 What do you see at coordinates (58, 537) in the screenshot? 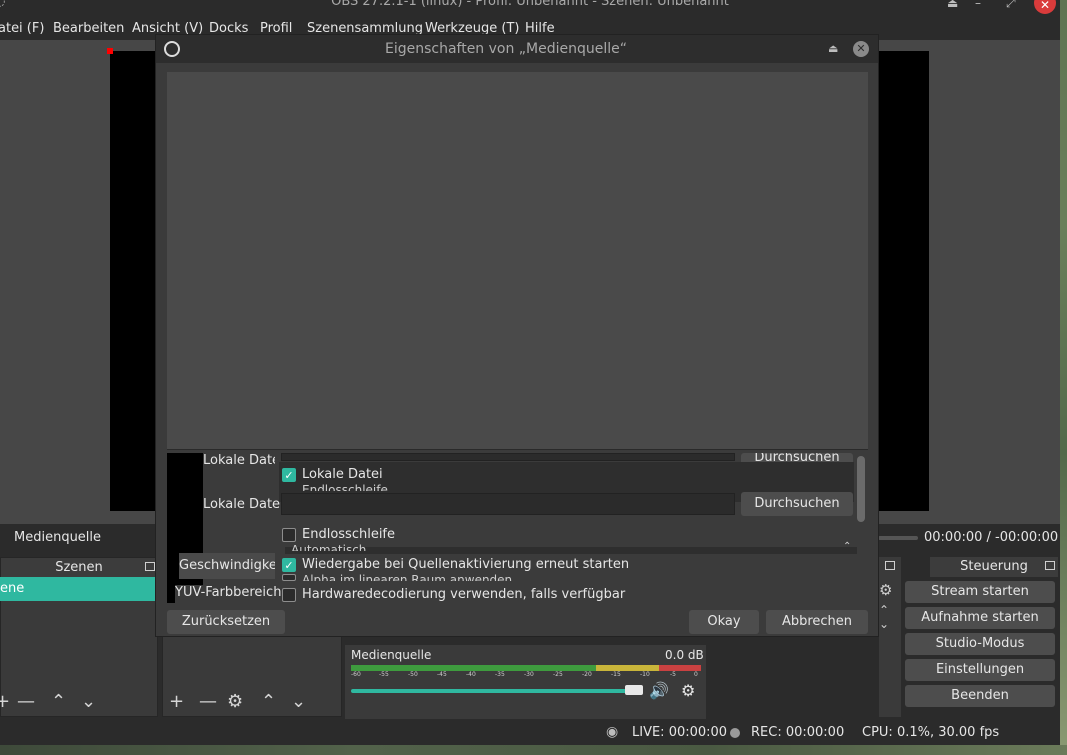
I see `selected-source-label: Medienquelle` at bounding box center [58, 537].